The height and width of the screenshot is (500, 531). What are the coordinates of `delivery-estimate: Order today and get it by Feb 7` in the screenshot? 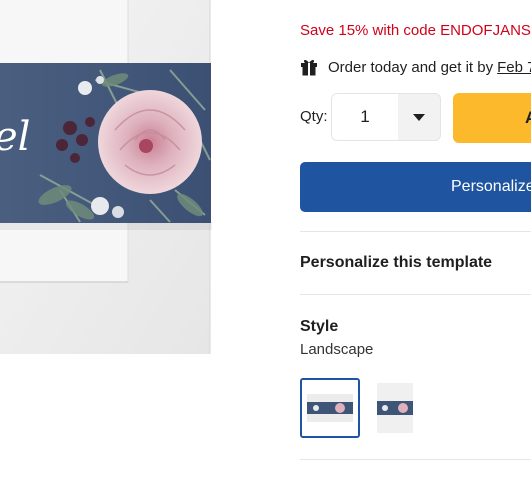 It's located at (415, 67).